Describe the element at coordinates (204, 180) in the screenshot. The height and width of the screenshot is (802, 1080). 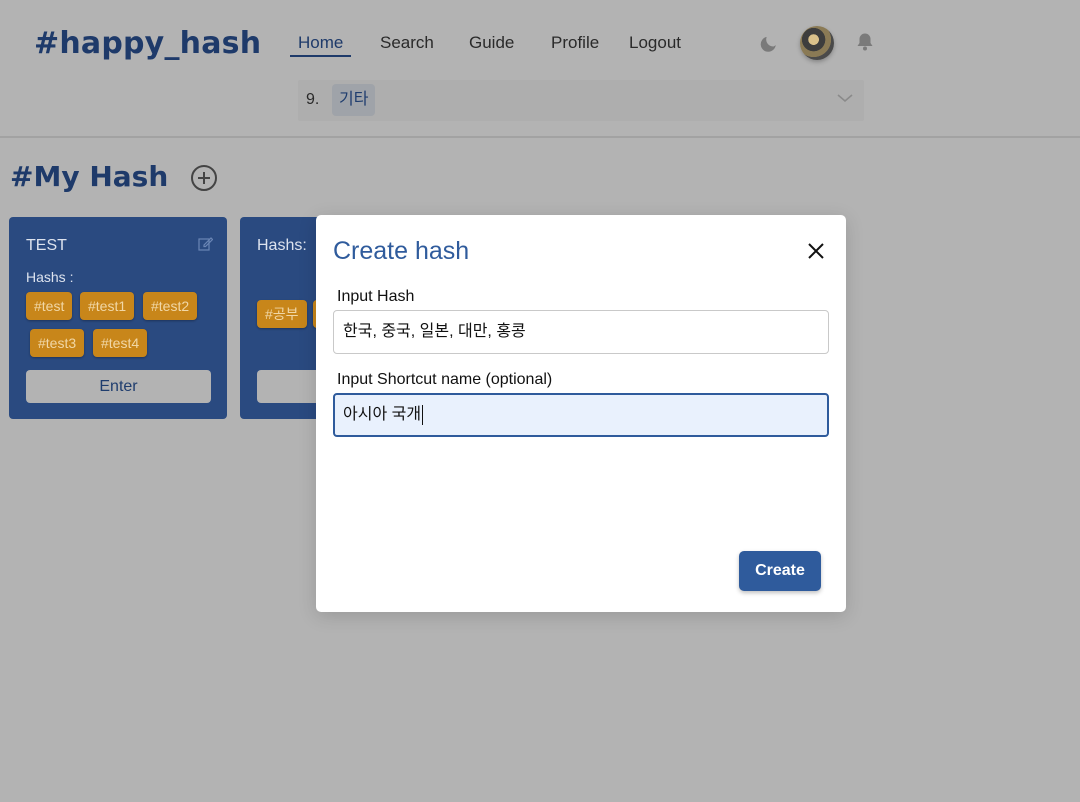
I see `add-hash-icon` at that location.